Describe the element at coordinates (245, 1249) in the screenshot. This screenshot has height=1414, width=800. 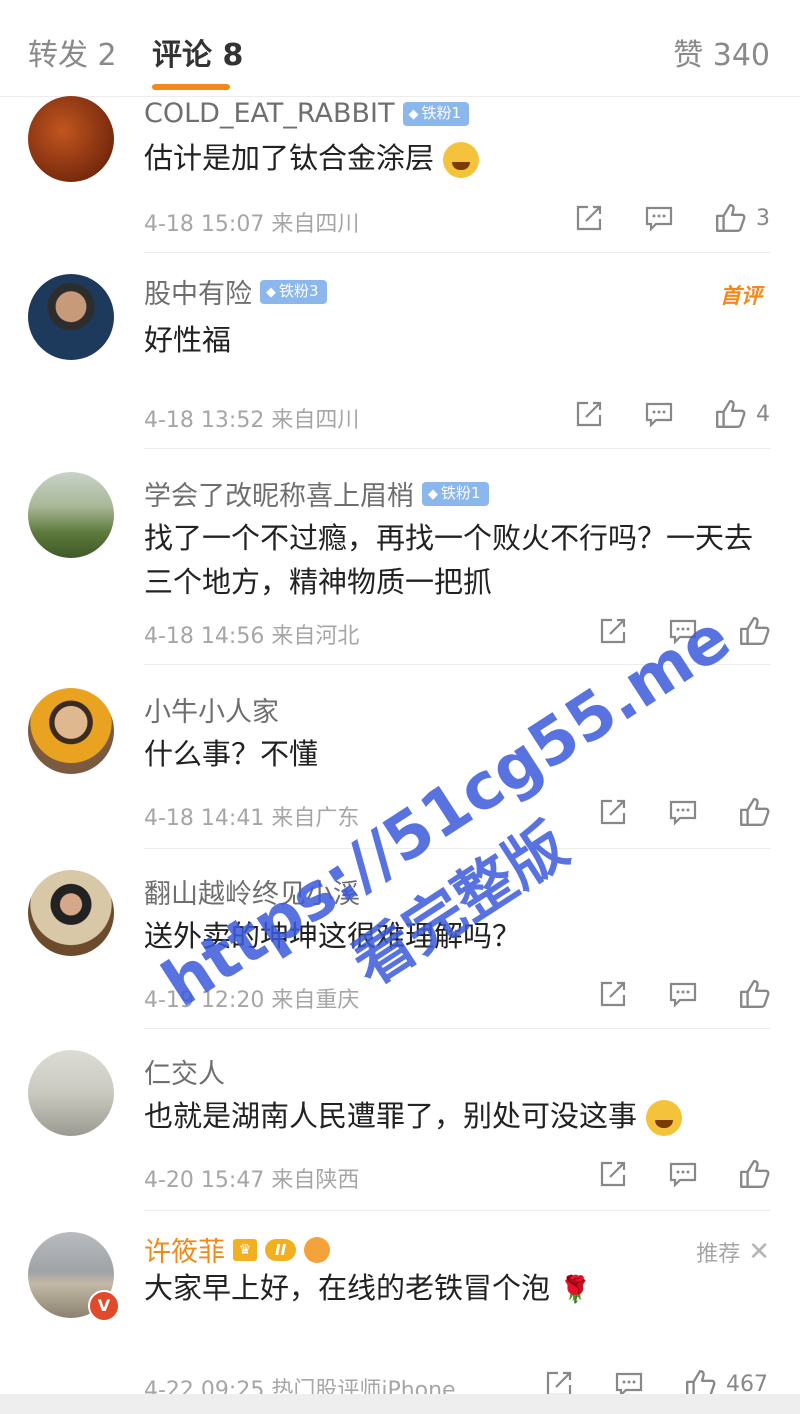
I see `crown-icon: ♛` at that location.